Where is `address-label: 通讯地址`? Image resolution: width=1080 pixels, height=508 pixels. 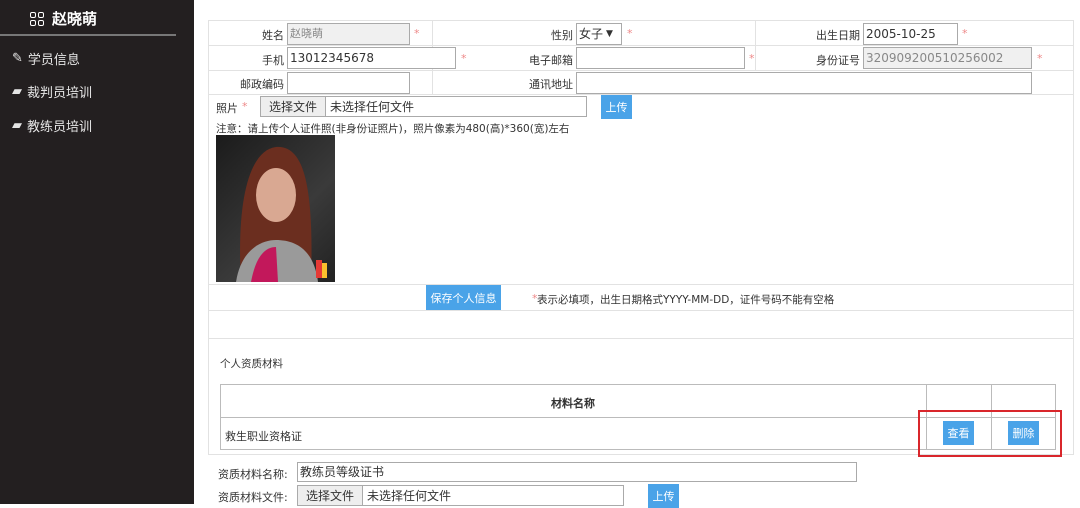
address-label: 通讯地址 is located at coordinates (551, 84).